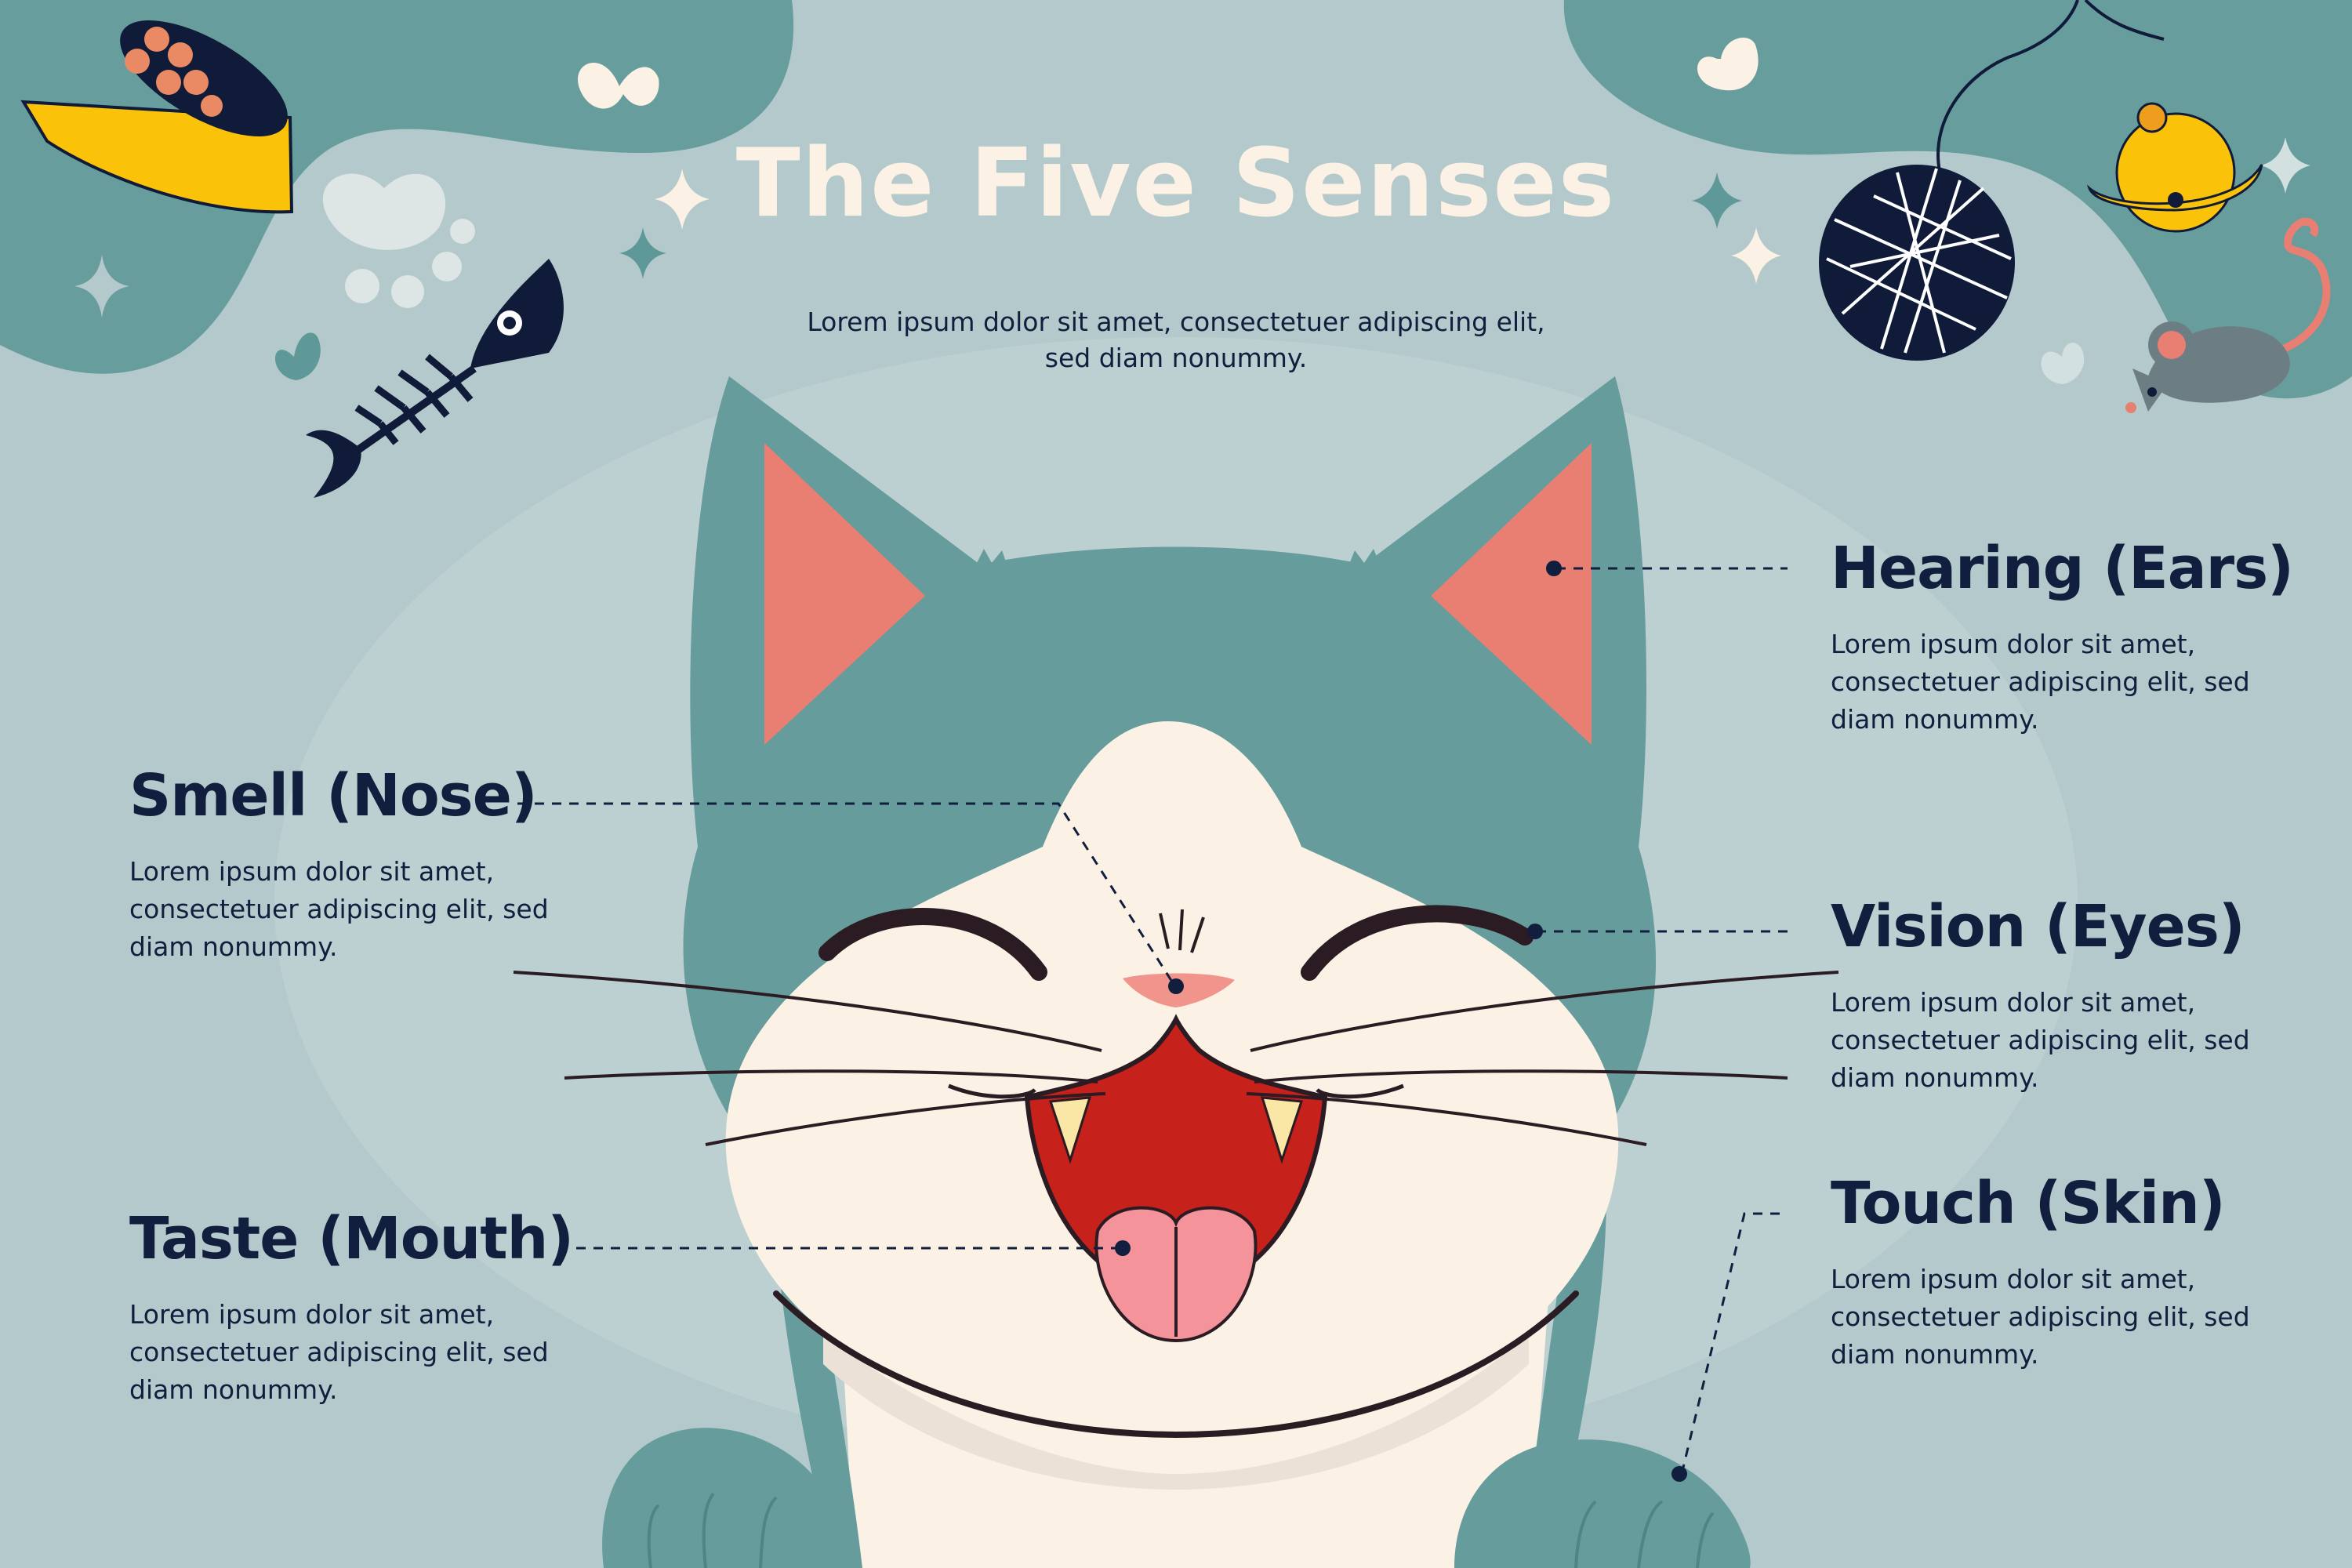  Describe the element at coordinates (1176, 183) in the screenshot. I see `page-title: The Five Senses` at that location.